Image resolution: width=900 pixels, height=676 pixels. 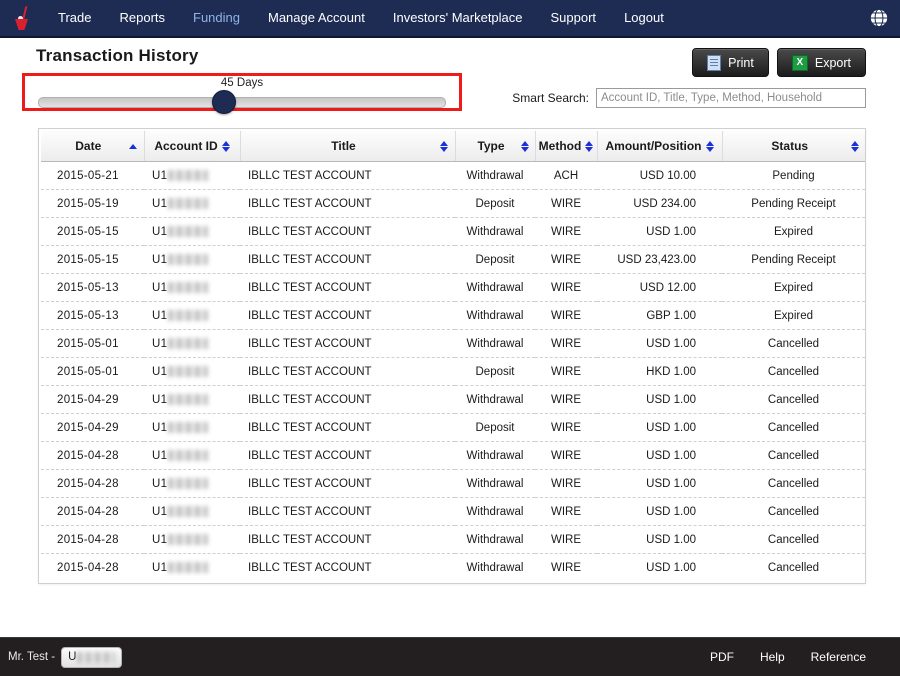 I want to click on nav-item-reports: Reports, so click(x=142, y=18).